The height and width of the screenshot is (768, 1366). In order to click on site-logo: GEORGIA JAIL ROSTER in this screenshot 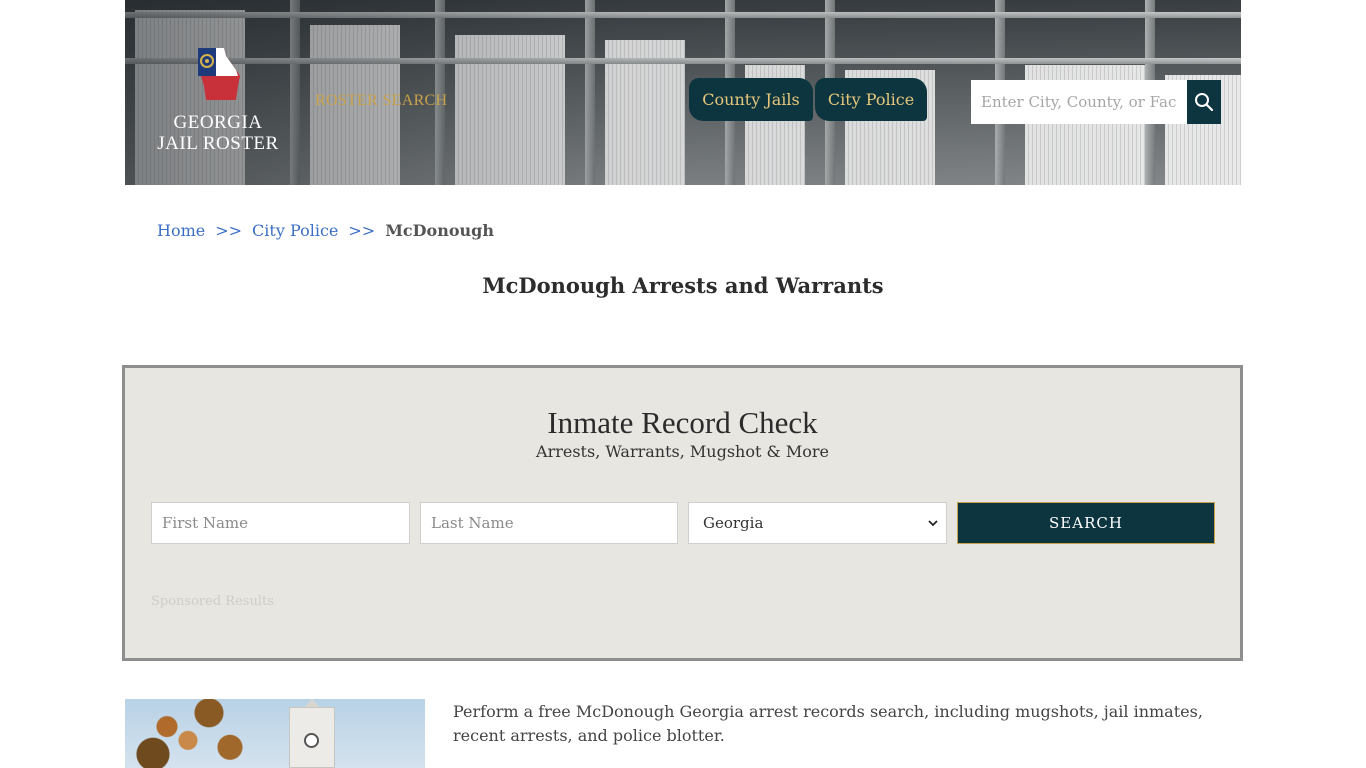, I will do `click(218, 100)`.